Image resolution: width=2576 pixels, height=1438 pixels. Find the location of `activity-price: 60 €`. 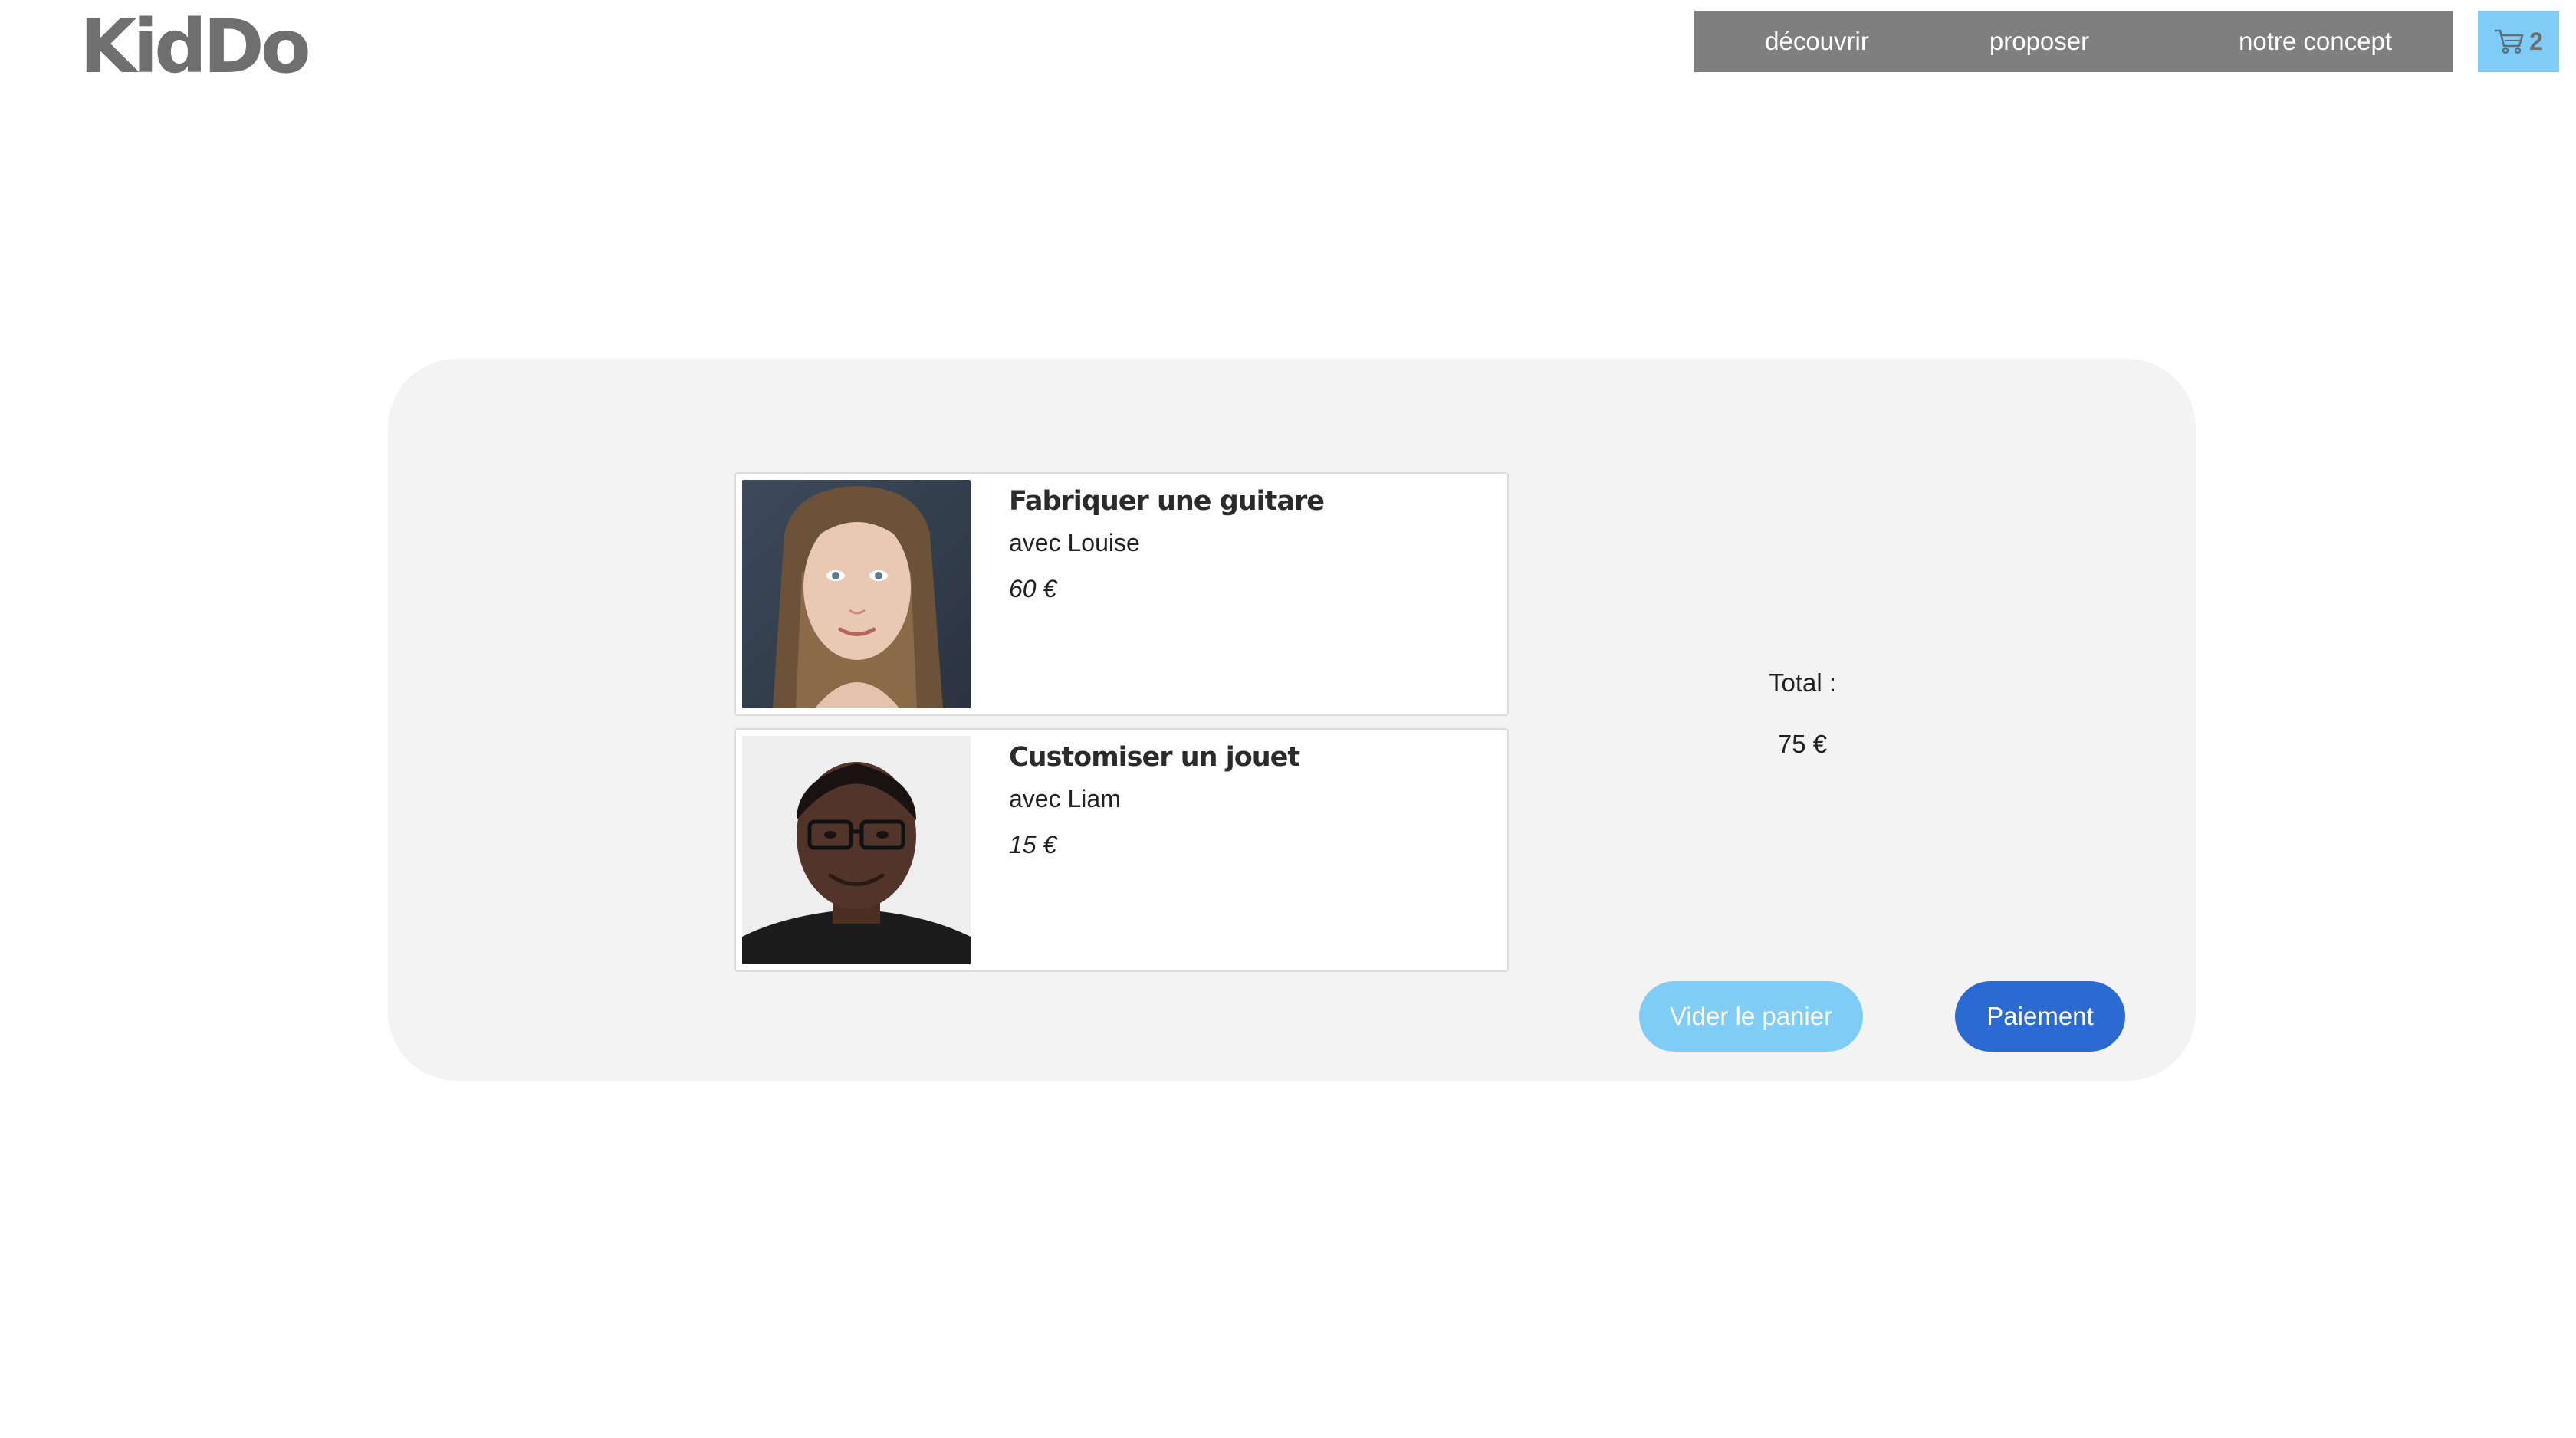

activity-price: 60 € is located at coordinates (1033, 588).